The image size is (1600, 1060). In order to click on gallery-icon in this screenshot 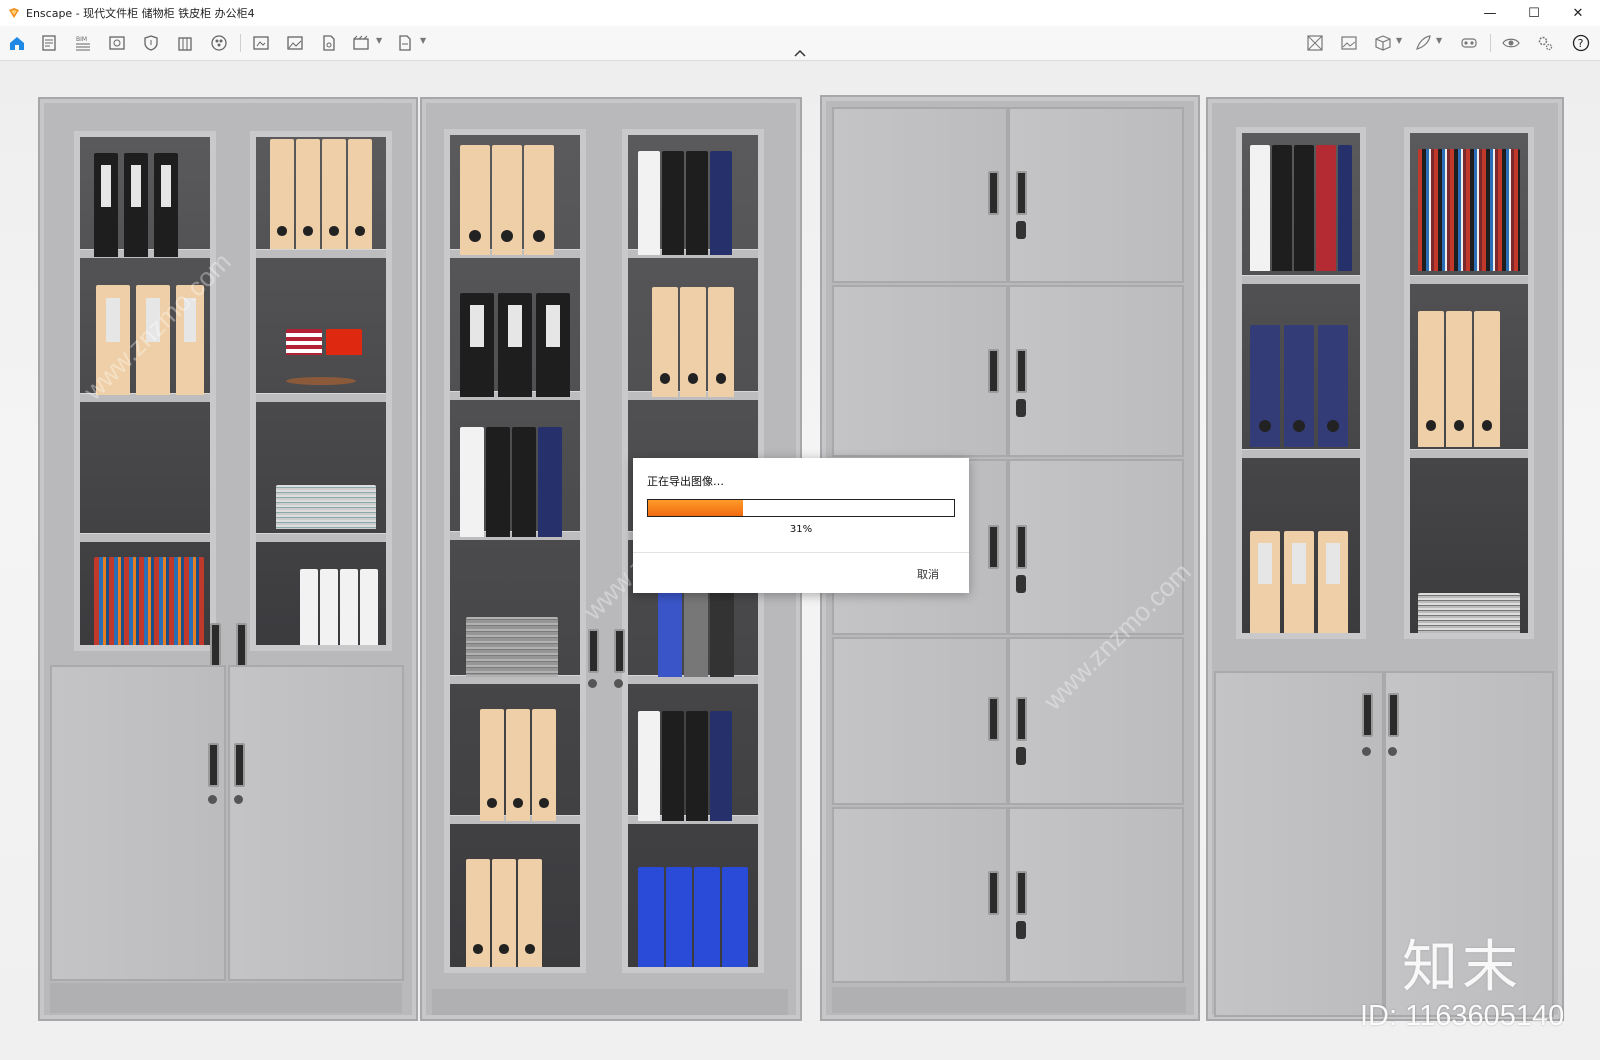, I will do `click(1349, 43)`.